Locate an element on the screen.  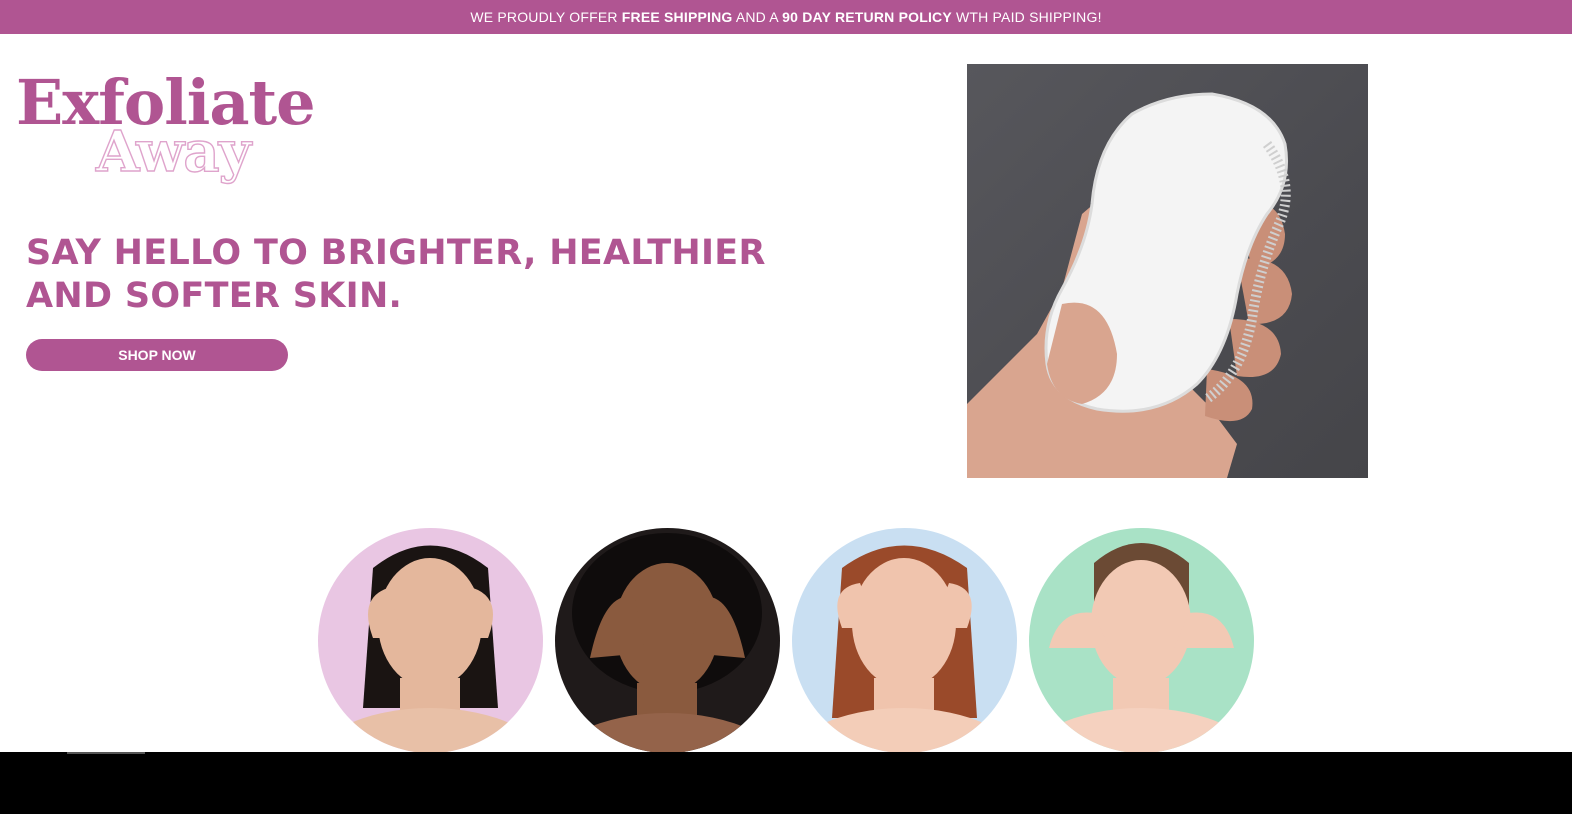
scroll-thumb is located at coordinates (106, 753).